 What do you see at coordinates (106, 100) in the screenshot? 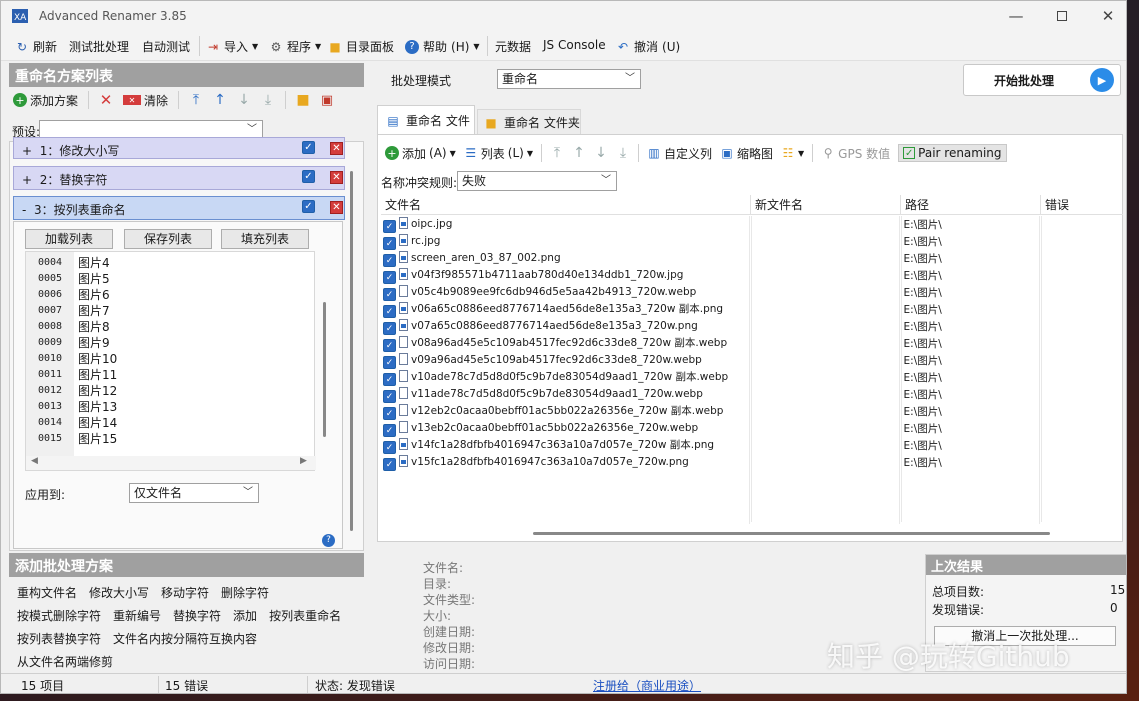
I see `delete-method-icon: ✕` at bounding box center [106, 100].